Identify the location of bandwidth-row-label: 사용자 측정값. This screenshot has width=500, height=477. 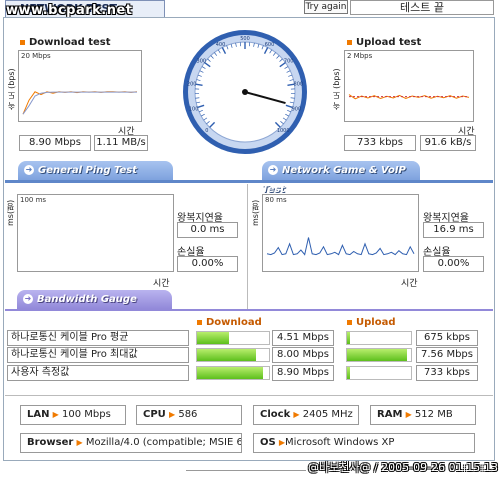
(98, 373).